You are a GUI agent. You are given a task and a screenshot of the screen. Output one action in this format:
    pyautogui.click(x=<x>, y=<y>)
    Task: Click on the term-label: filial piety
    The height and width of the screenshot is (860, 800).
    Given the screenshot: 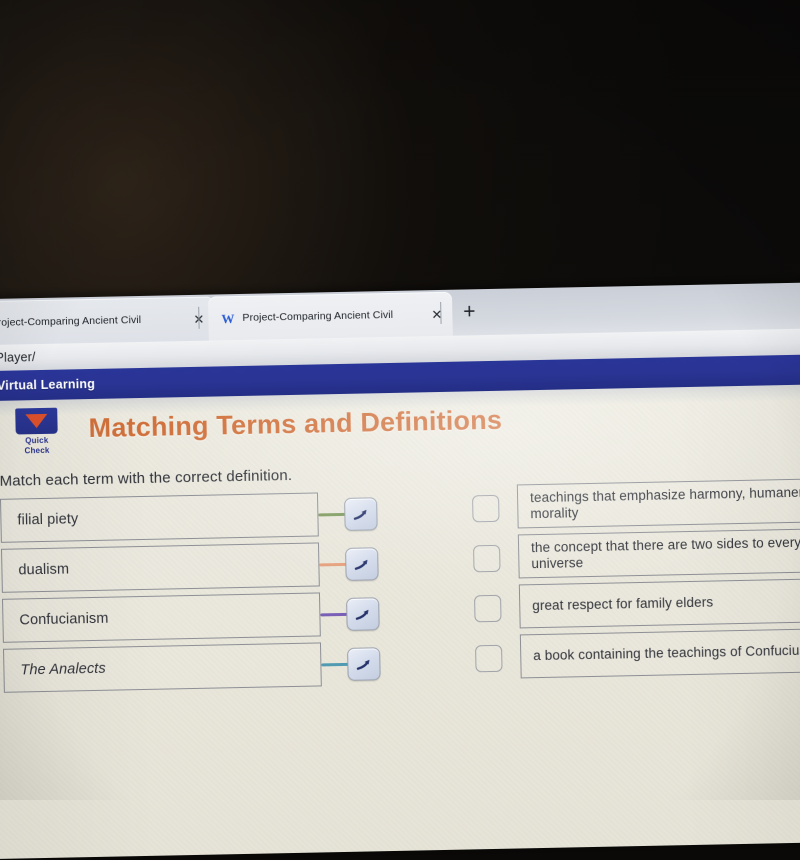 What is the action you would take?
    pyautogui.click(x=48, y=520)
    